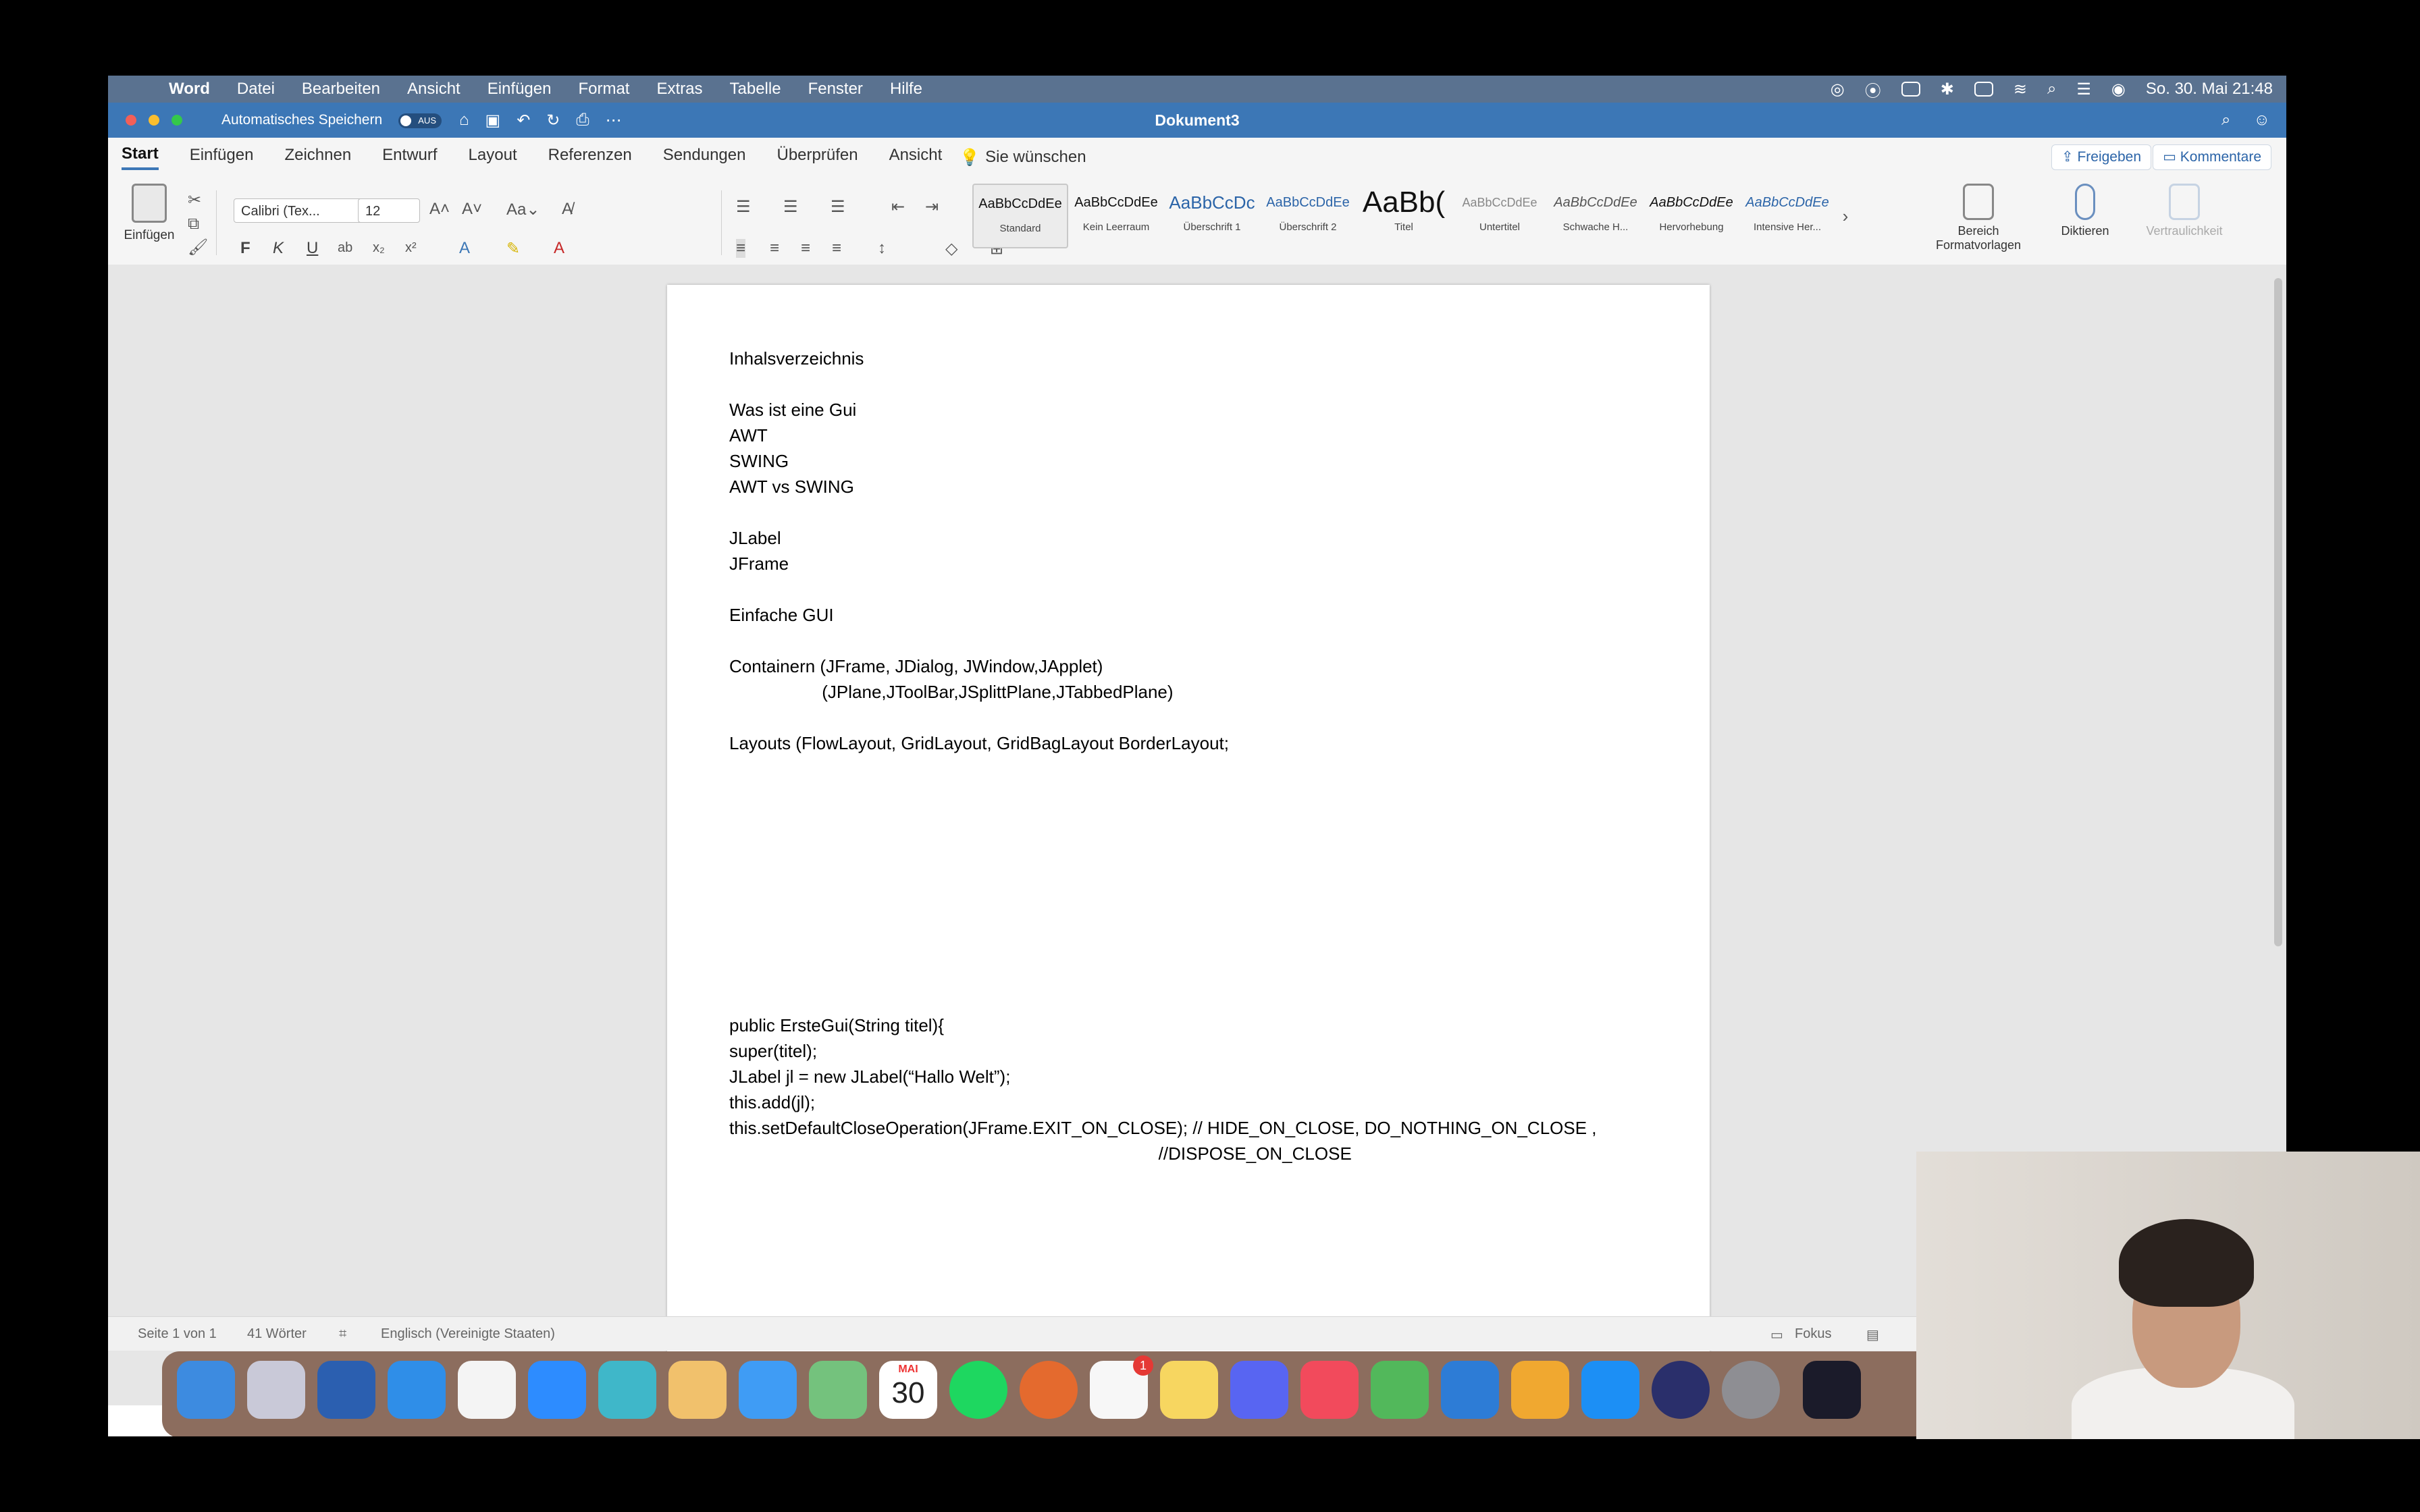 This screenshot has width=2420, height=1512. I want to click on comments-button: ▭ Kommentare, so click(2212, 157).